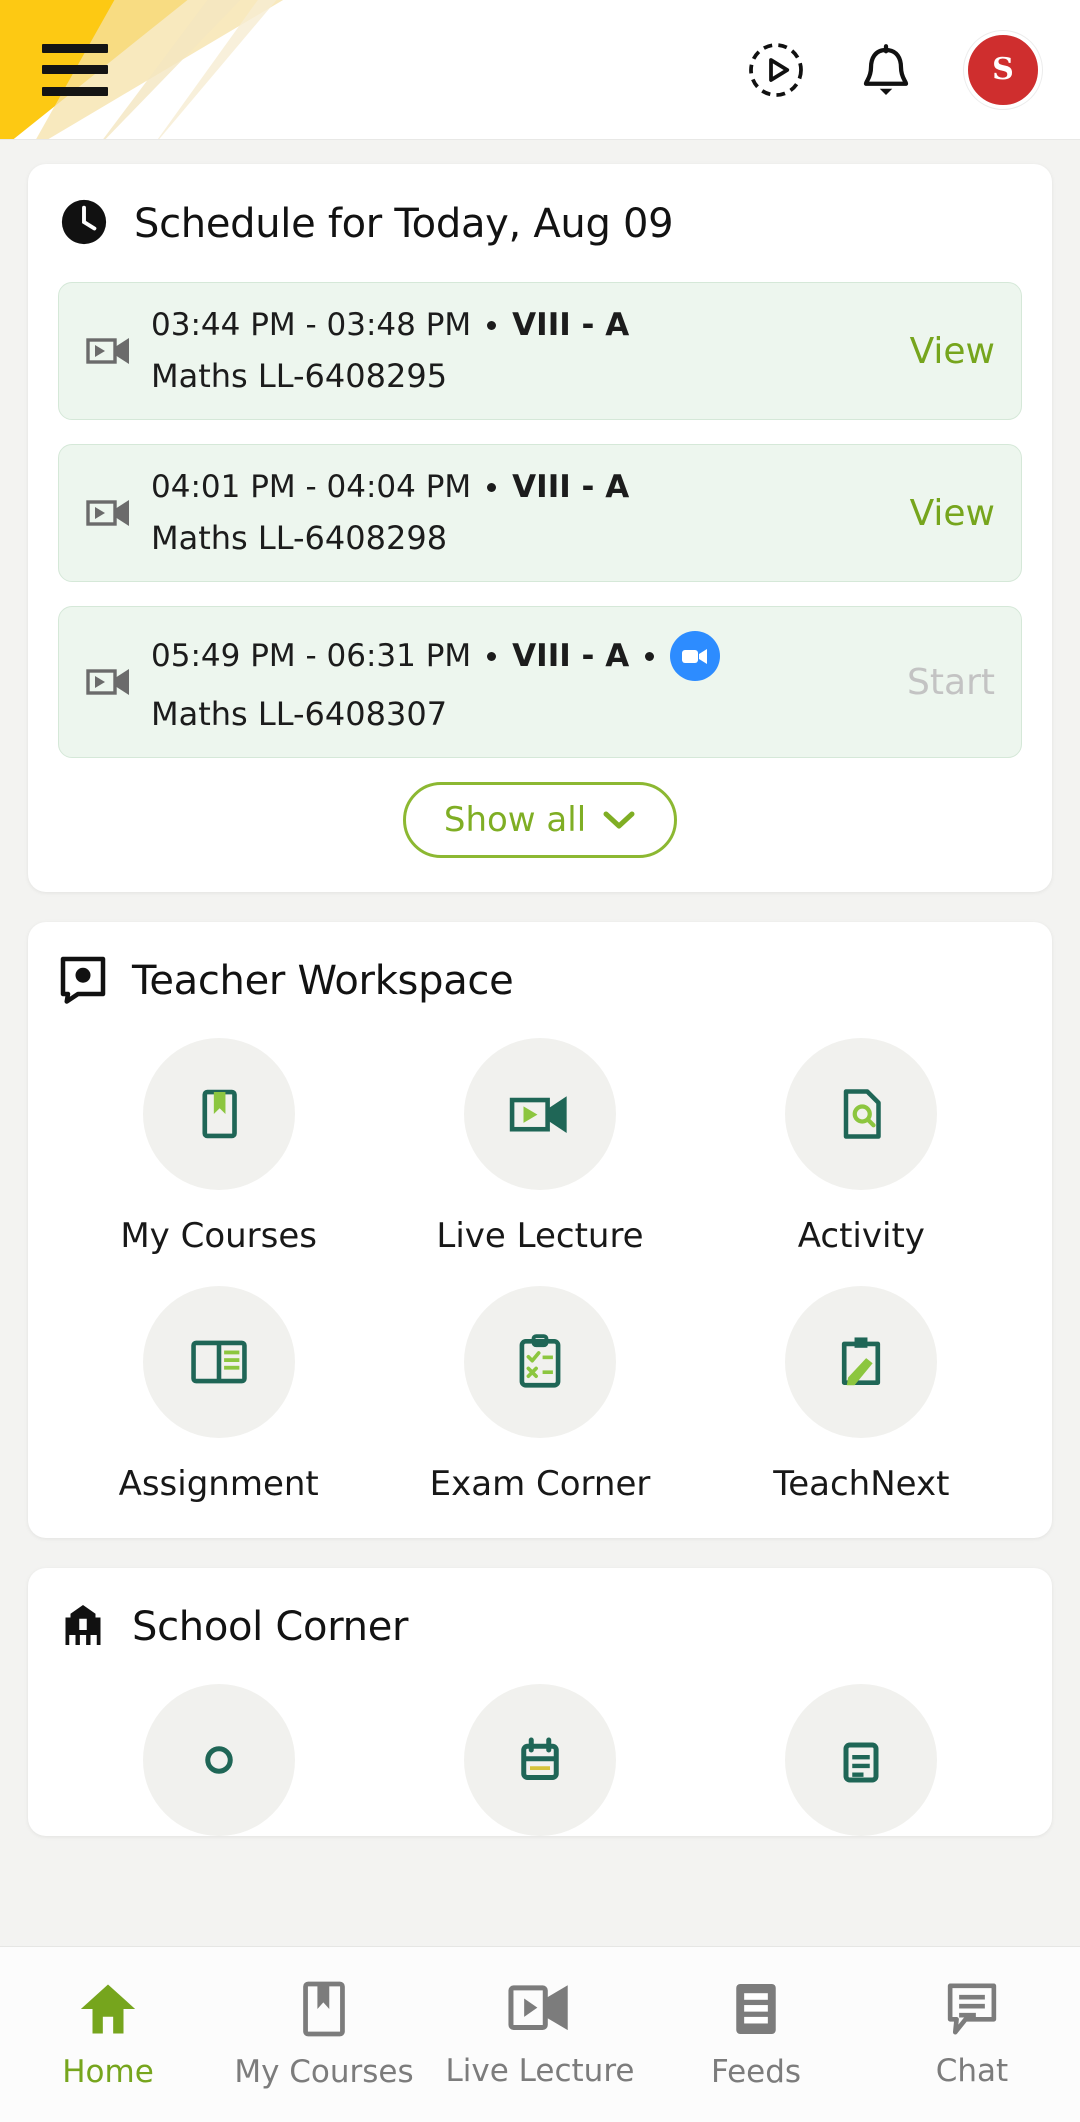 Image resolution: width=1080 pixels, height=2122 pixels. I want to click on workspace-tile-label: TeachNext, so click(861, 1484).